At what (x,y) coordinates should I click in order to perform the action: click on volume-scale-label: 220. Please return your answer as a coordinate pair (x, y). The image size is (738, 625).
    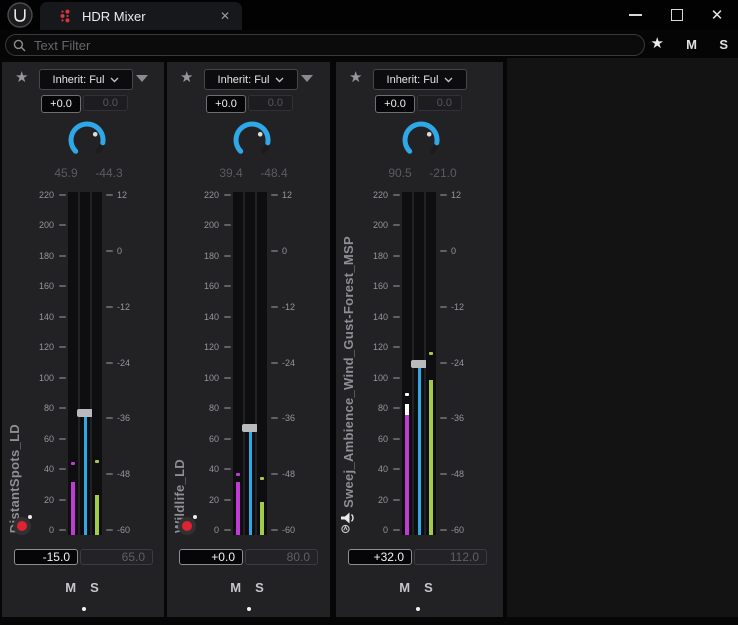
    Looking at the image, I should click on (34, 195).